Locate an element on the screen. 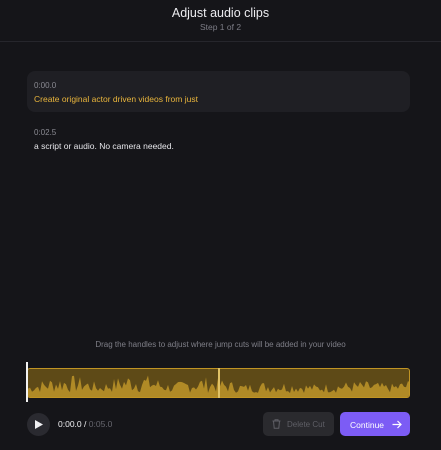  play-button is located at coordinates (38, 424).